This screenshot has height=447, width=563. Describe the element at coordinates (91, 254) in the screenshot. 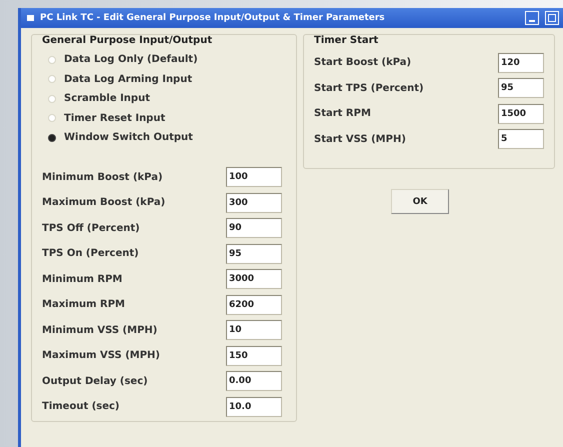

I see `field-label: TPS On (Percent)` at that location.